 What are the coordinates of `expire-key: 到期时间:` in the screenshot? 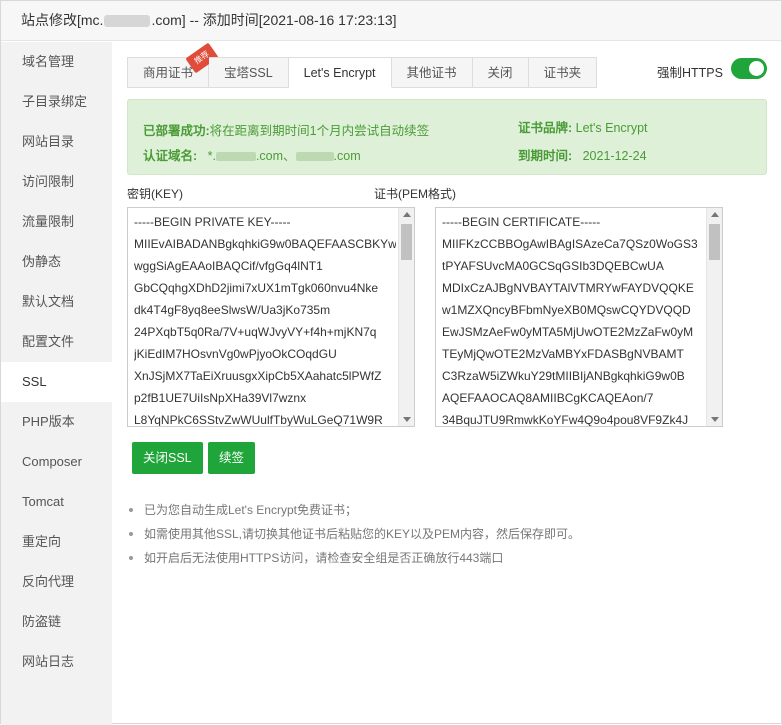 It's located at (545, 156).